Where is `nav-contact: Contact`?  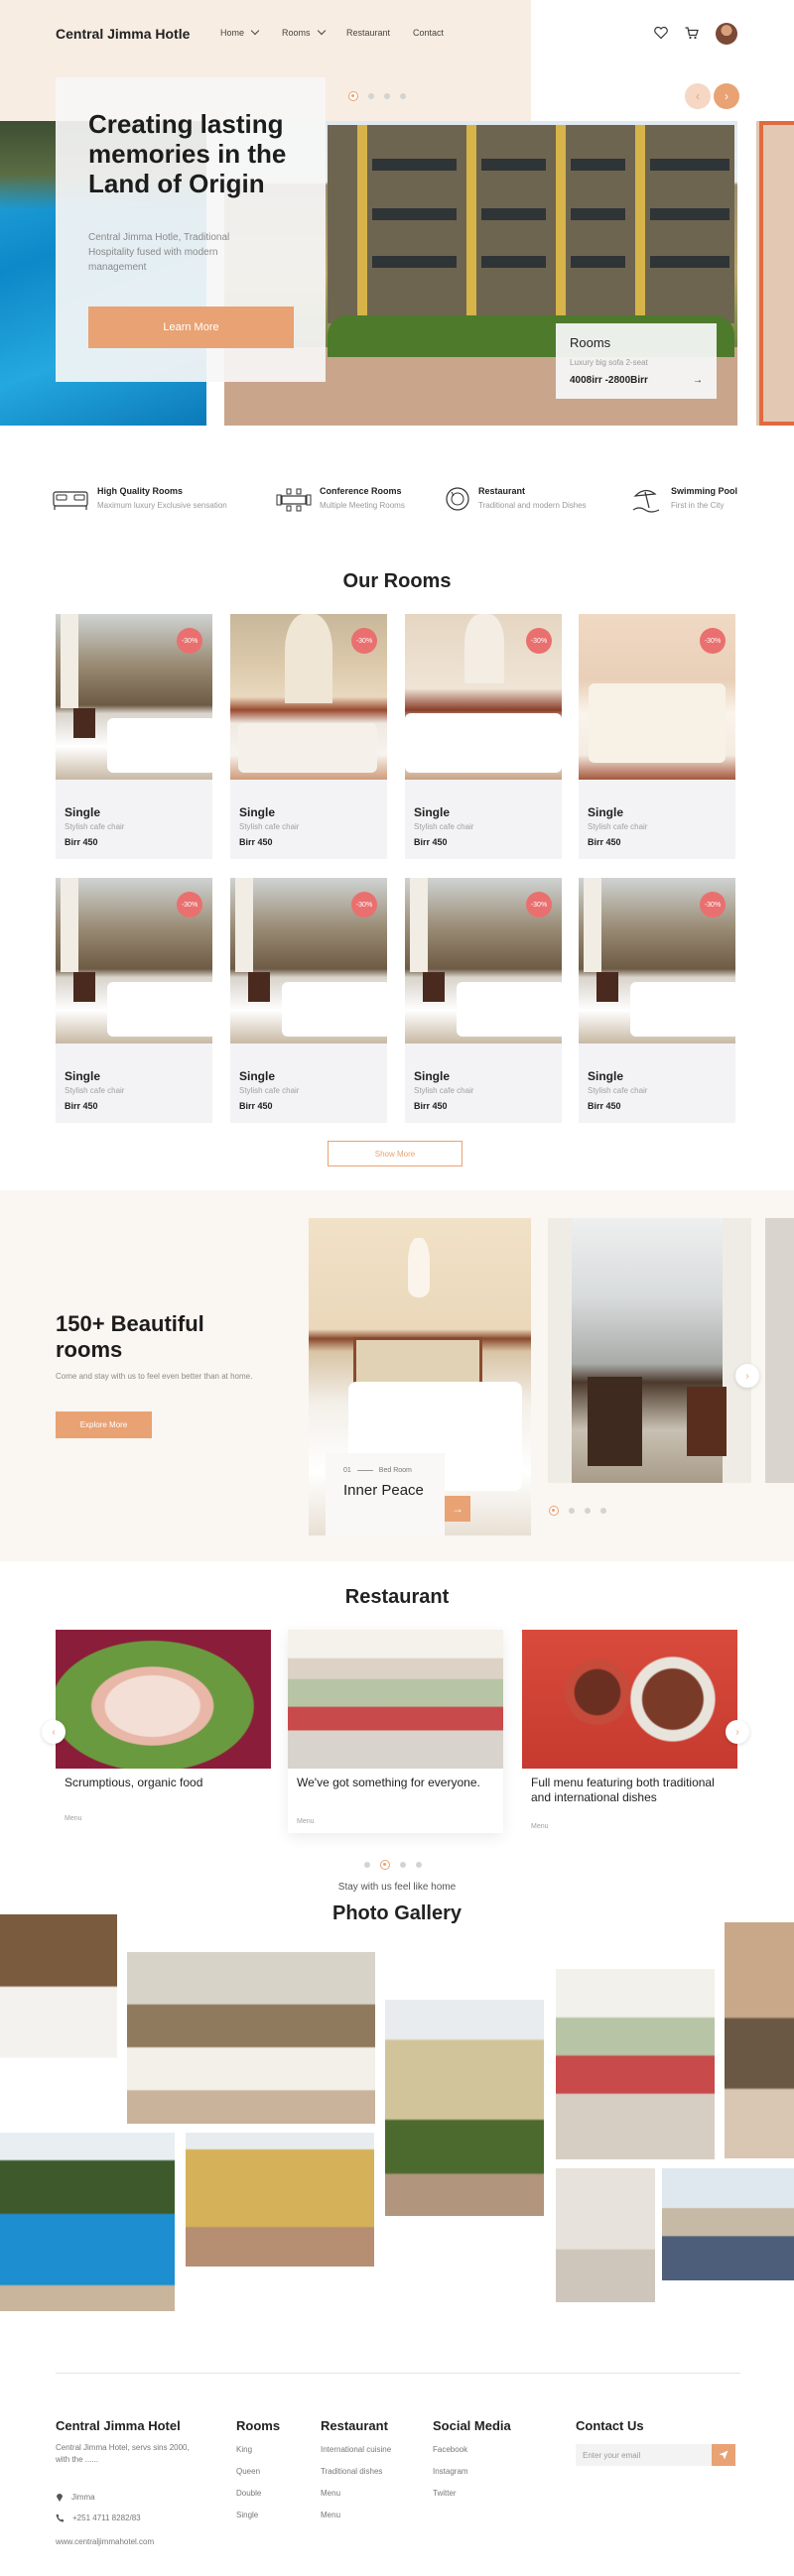
nav-contact: Contact is located at coordinates (429, 33).